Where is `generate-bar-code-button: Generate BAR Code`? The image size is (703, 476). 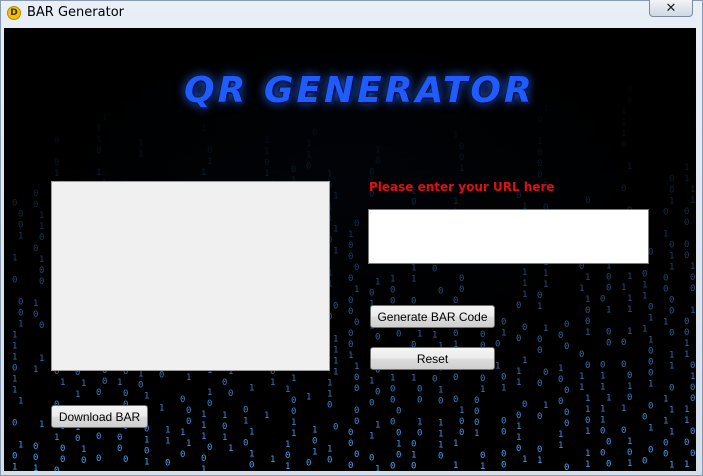
generate-bar-code-button: Generate BAR Code is located at coordinates (432, 316).